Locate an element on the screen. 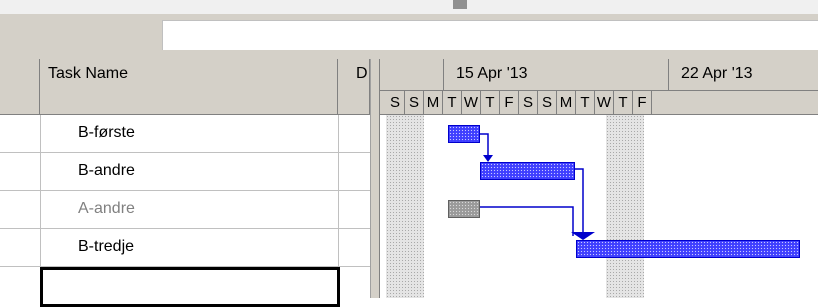 The image size is (818, 307). selected-cell is located at coordinates (190, 287).